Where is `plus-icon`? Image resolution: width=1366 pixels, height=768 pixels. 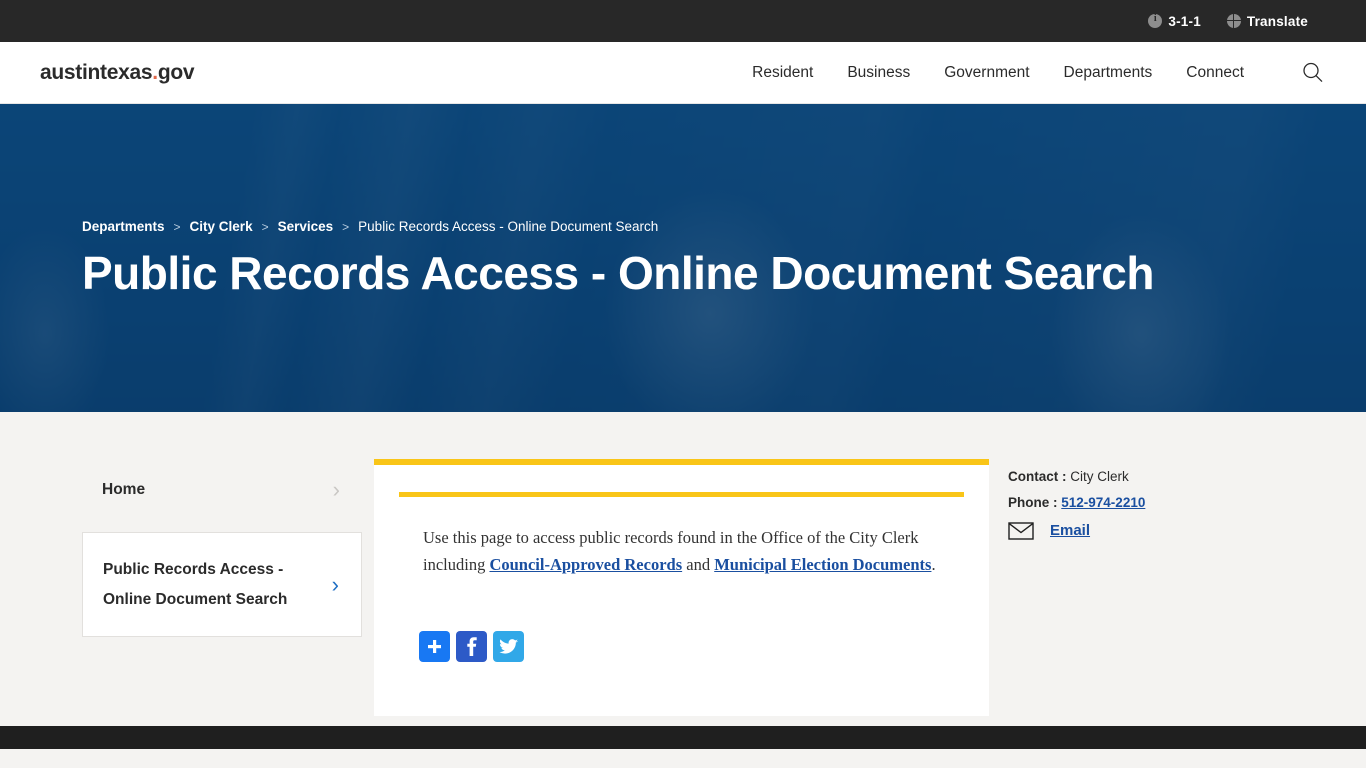 plus-icon is located at coordinates (434, 647).